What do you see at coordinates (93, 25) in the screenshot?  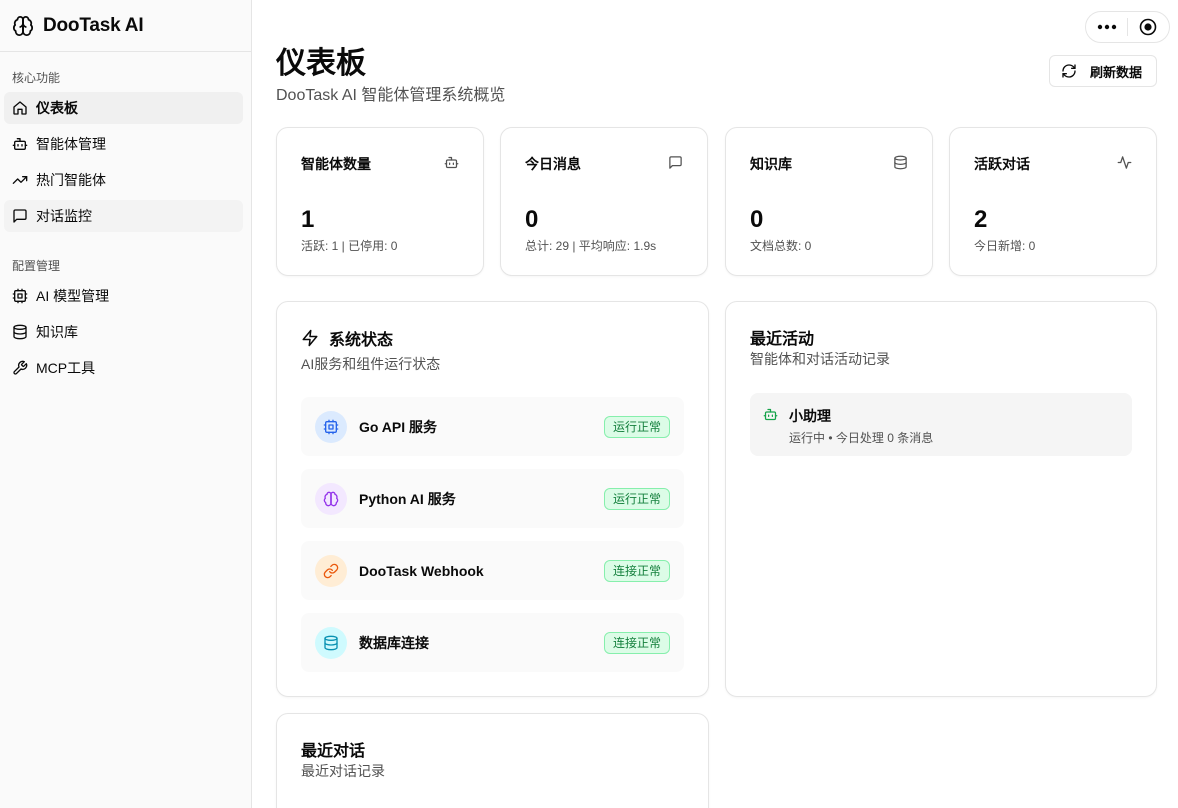 I see `app-title: DooTask AI` at bounding box center [93, 25].